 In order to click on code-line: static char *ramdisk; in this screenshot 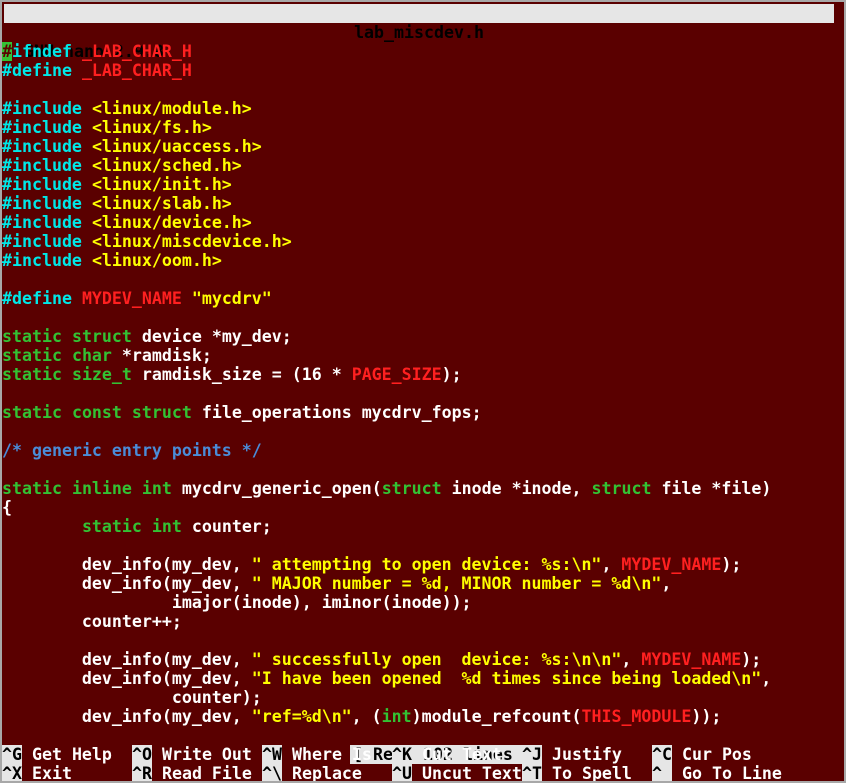, I will do `click(423, 355)`.